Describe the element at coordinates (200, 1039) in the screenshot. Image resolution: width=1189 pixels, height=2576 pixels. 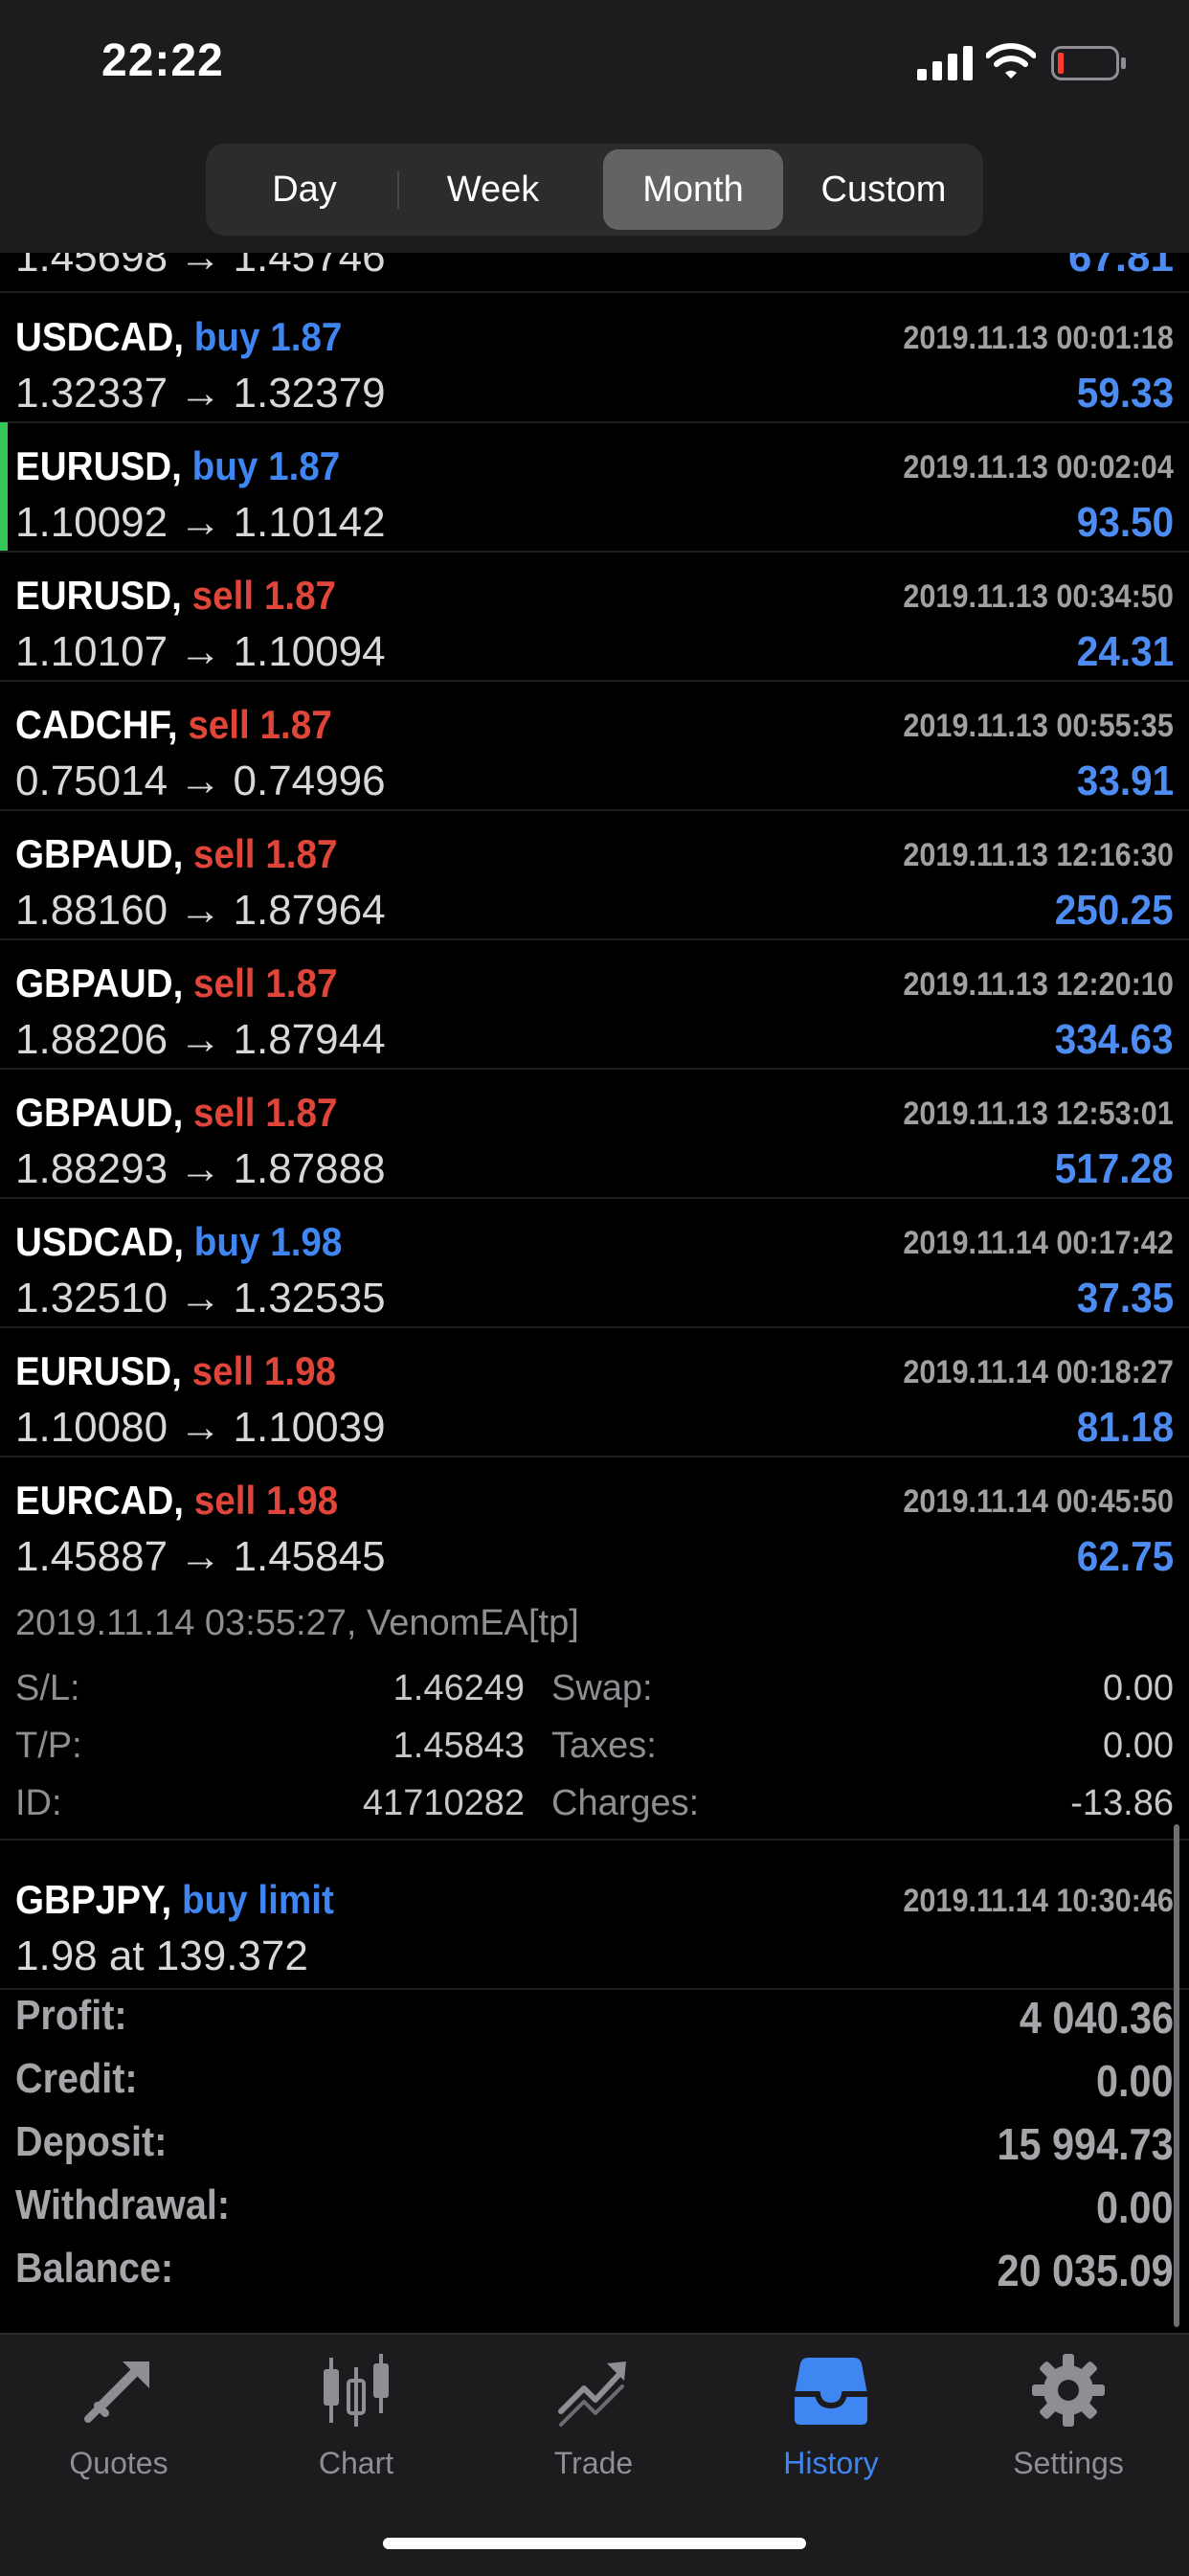
I see `deal-prices: 1.88206 → 1.87944` at that location.